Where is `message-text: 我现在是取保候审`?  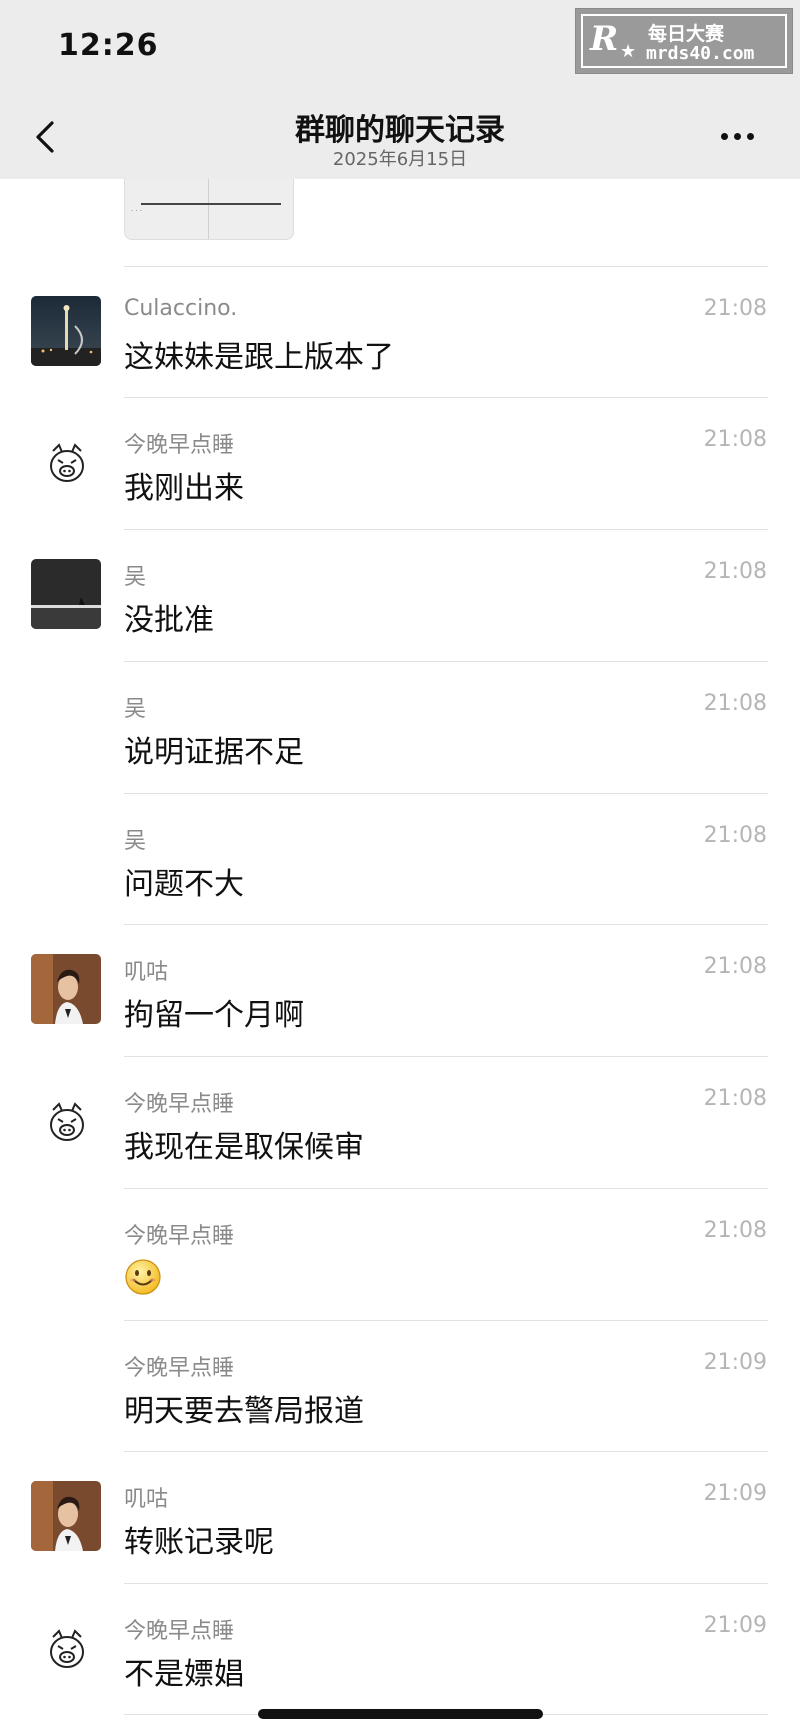
message-text: 我现在是取保候审 is located at coordinates (244, 1147).